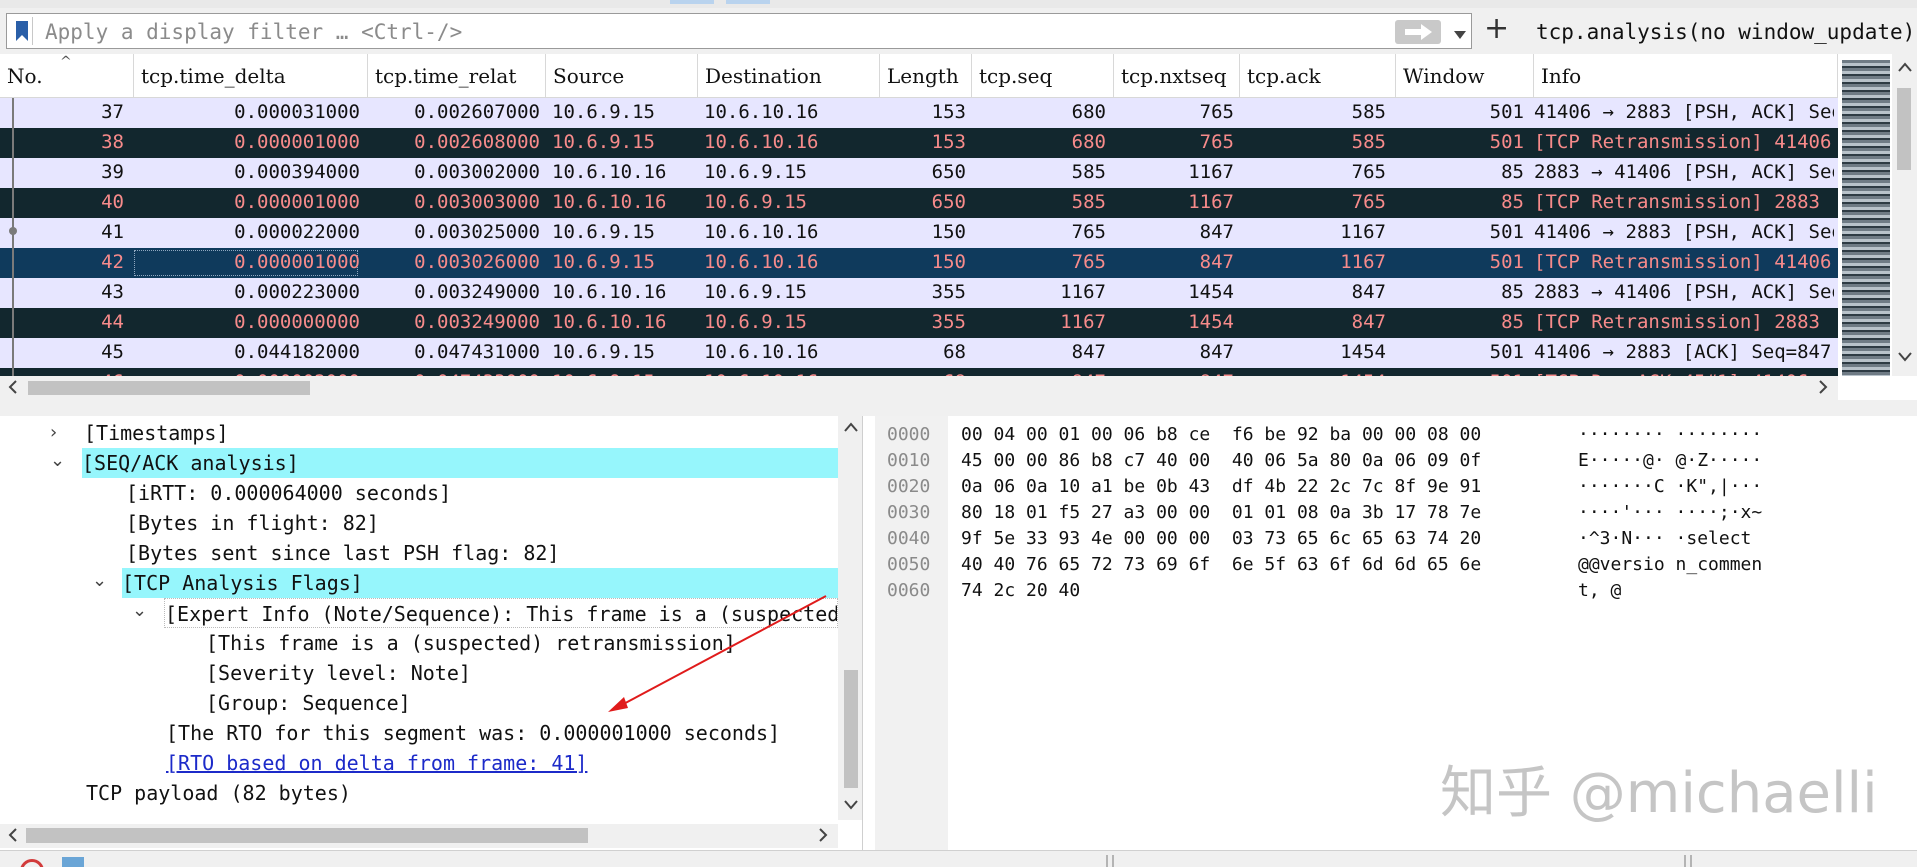 Image resolution: width=1917 pixels, height=867 pixels. Describe the element at coordinates (1318, 76) in the screenshot. I see `column-header-tcp-ack: tcp.ack` at that location.